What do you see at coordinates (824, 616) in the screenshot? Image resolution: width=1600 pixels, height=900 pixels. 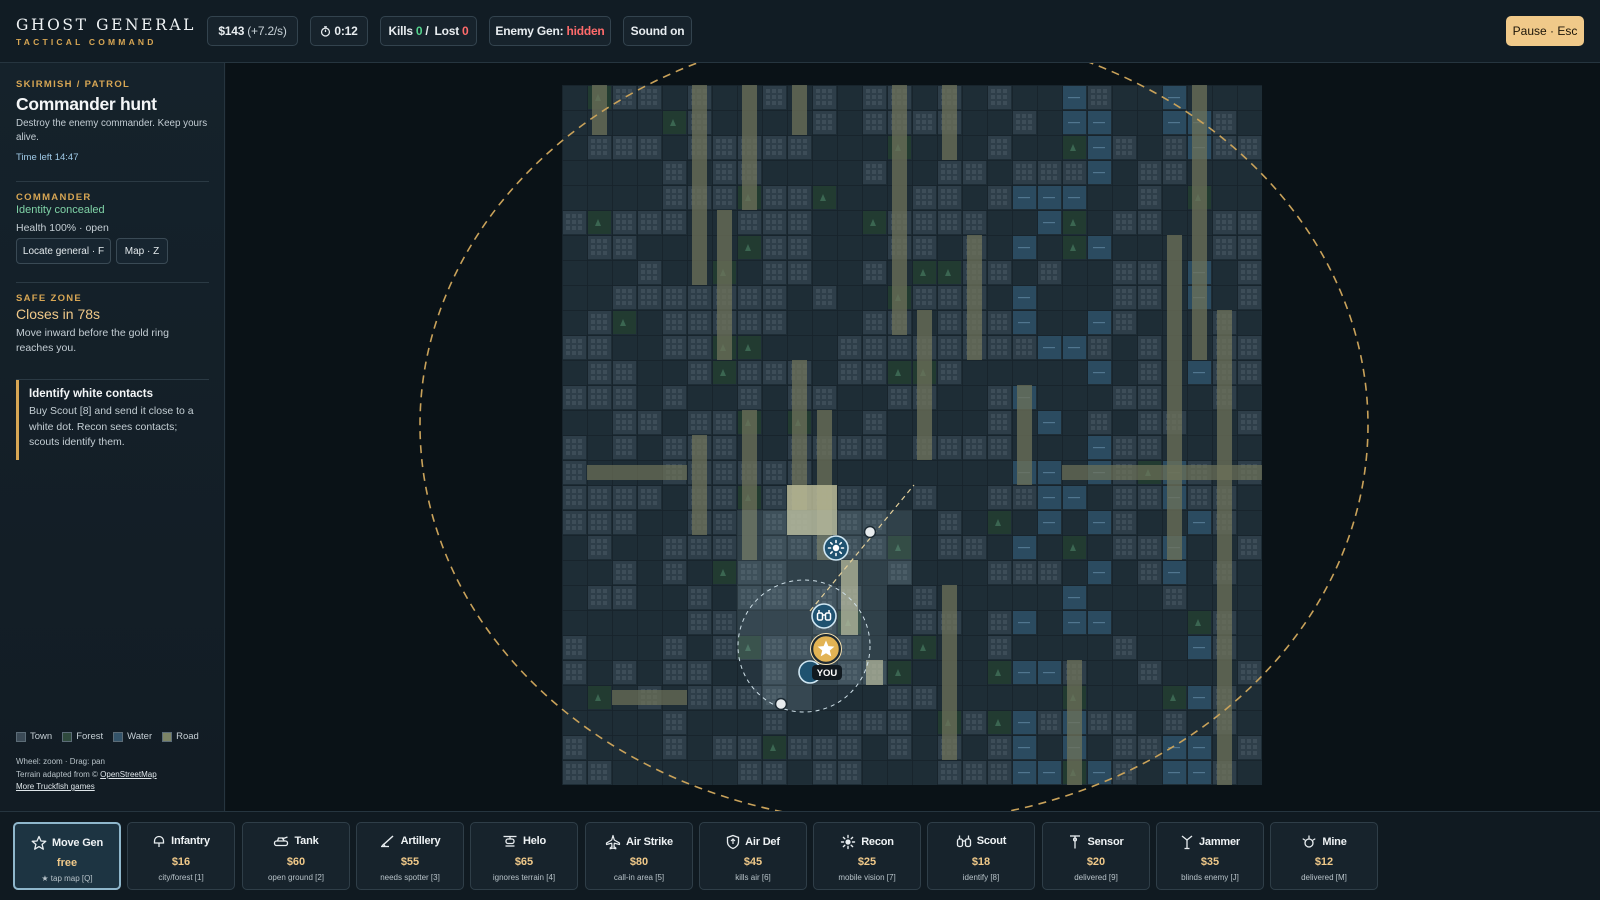 I see `scout-unit` at bounding box center [824, 616].